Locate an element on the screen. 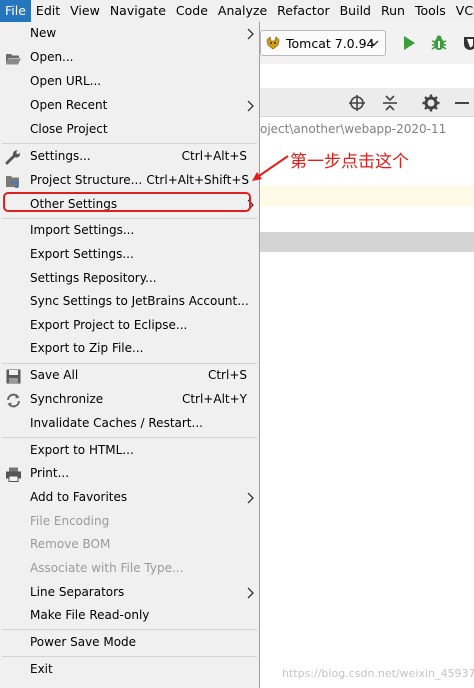  printer-icon is located at coordinates (13, 474).